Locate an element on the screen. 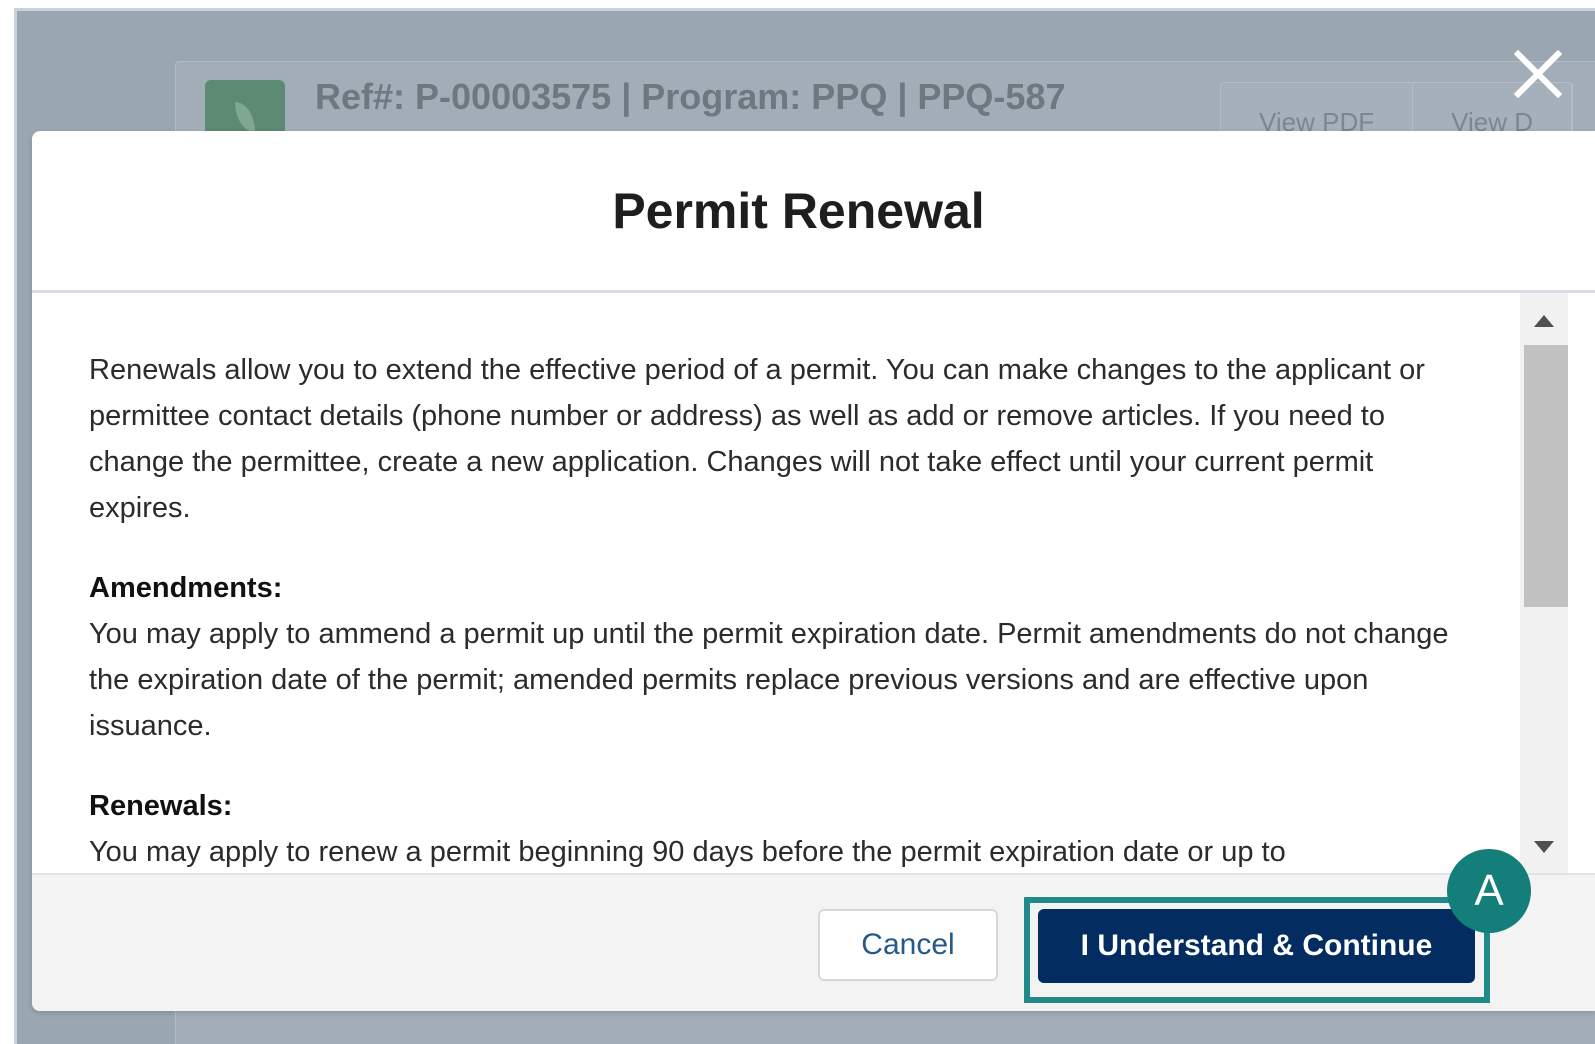 This screenshot has width=1595, height=1044. arrow-up-icon is located at coordinates (1544, 321).